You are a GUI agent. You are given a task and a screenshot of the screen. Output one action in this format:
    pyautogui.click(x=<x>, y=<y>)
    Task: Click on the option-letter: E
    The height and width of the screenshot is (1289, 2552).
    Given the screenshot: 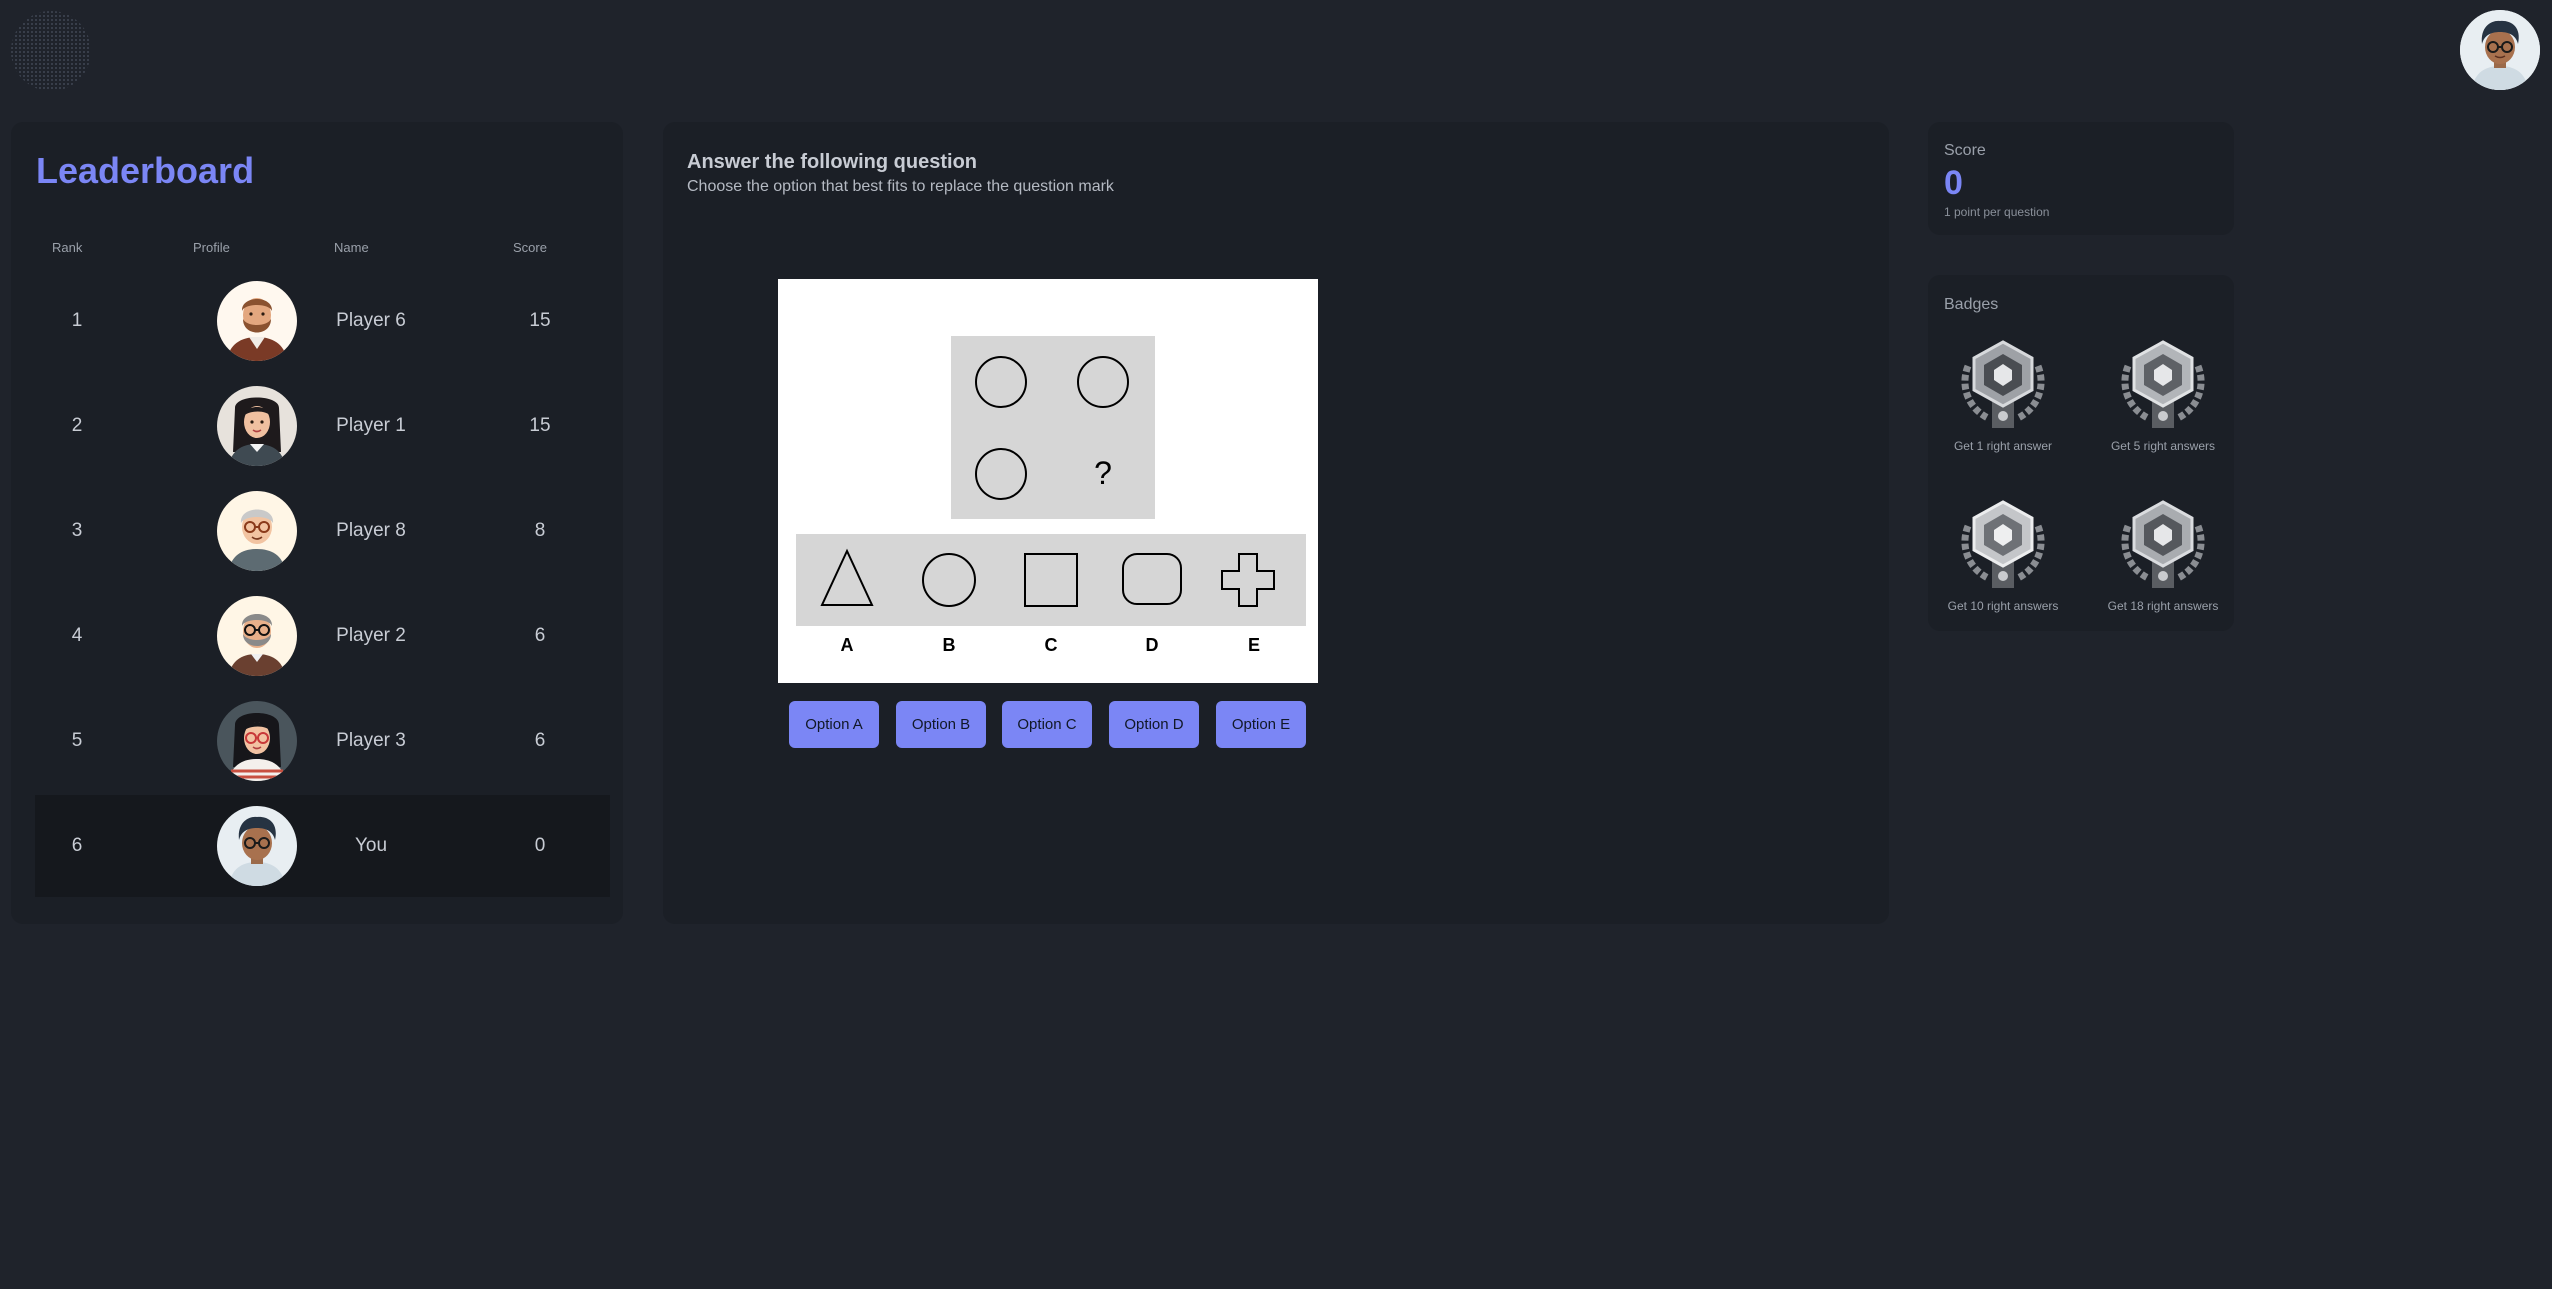 What is the action you would take?
    pyautogui.click(x=1254, y=645)
    